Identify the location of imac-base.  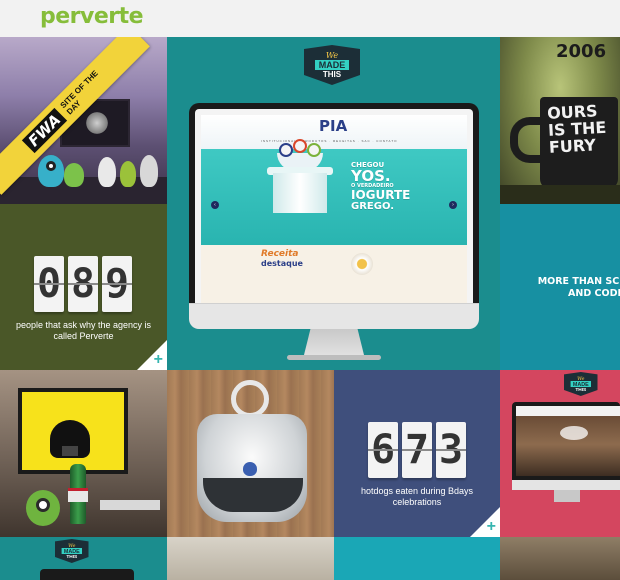
(334, 357).